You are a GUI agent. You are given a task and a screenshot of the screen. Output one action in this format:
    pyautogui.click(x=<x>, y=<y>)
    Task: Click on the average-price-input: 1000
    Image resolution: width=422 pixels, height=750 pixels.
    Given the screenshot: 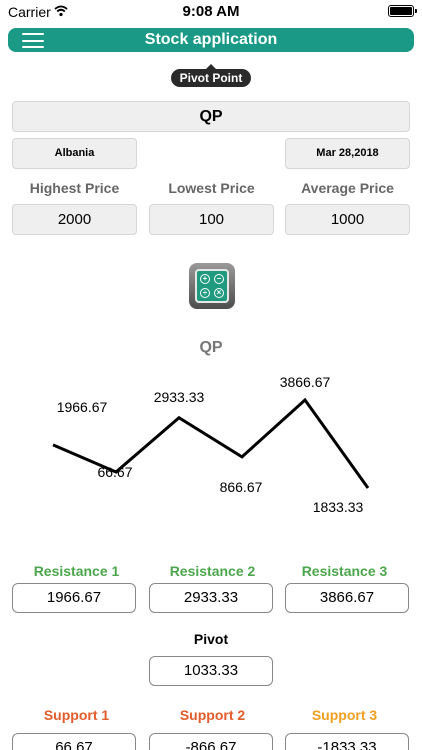 What is the action you would take?
    pyautogui.click(x=347, y=219)
    